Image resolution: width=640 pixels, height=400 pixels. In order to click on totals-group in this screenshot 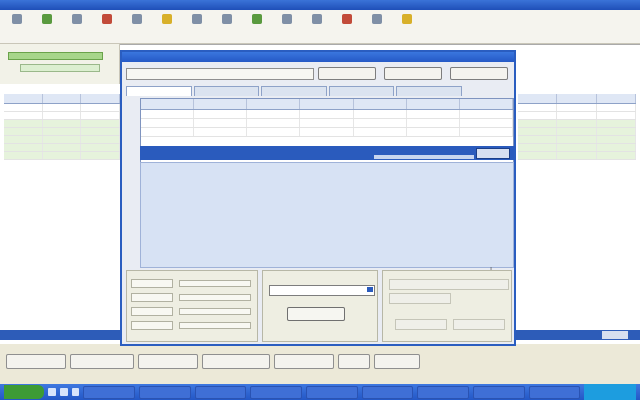, I will do `click(192, 306)`.